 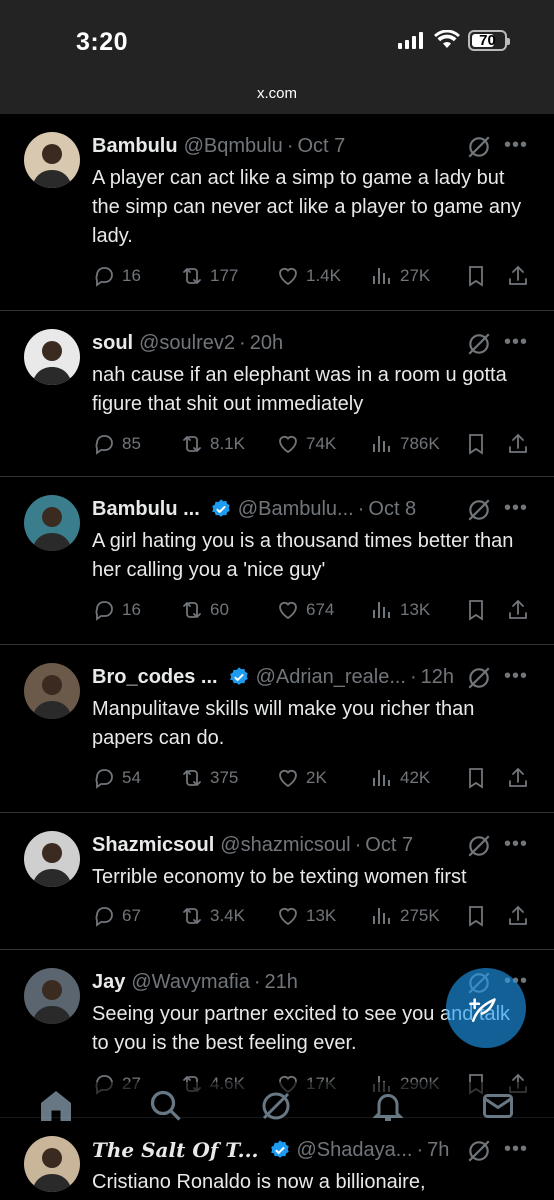 What do you see at coordinates (187, 343) in the screenshot?
I see `author-handle: @soulrev2` at bounding box center [187, 343].